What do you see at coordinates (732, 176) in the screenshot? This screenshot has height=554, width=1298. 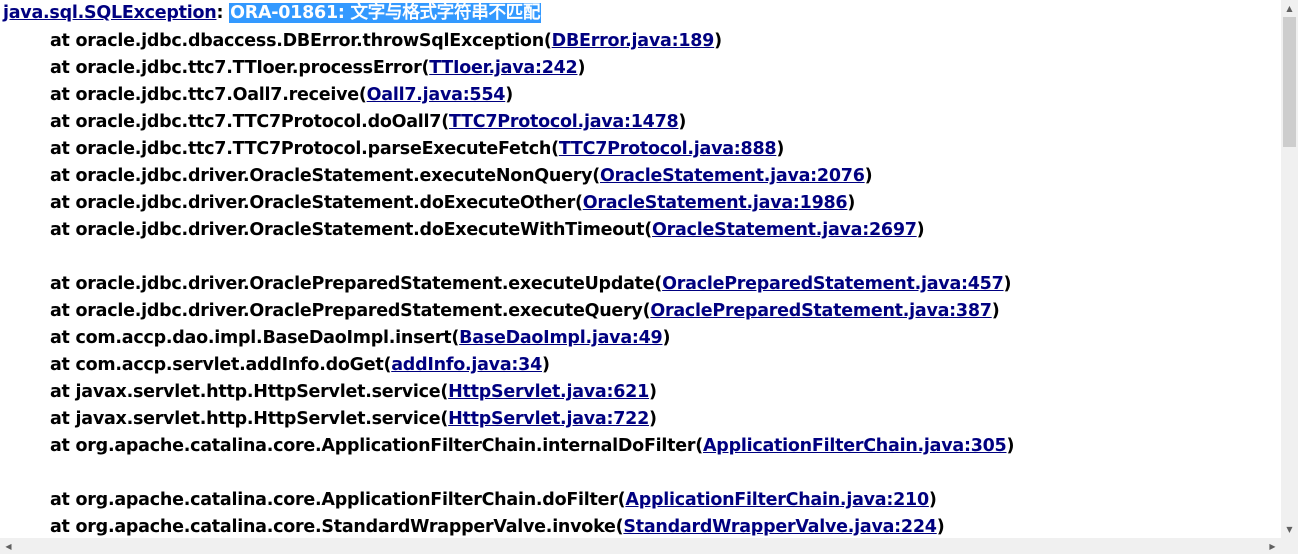 I see `frame-source-link: OracleStatement.java:2076` at bounding box center [732, 176].